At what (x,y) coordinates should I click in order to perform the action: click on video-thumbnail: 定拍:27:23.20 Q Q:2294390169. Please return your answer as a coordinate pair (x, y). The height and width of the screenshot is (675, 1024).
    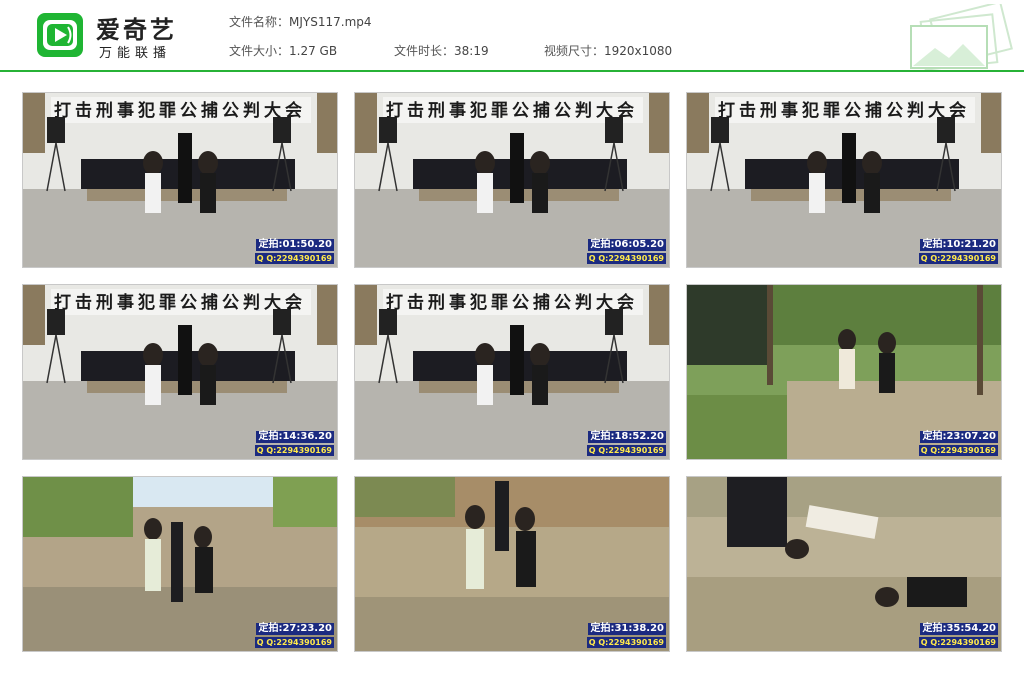
    Looking at the image, I should click on (180, 564).